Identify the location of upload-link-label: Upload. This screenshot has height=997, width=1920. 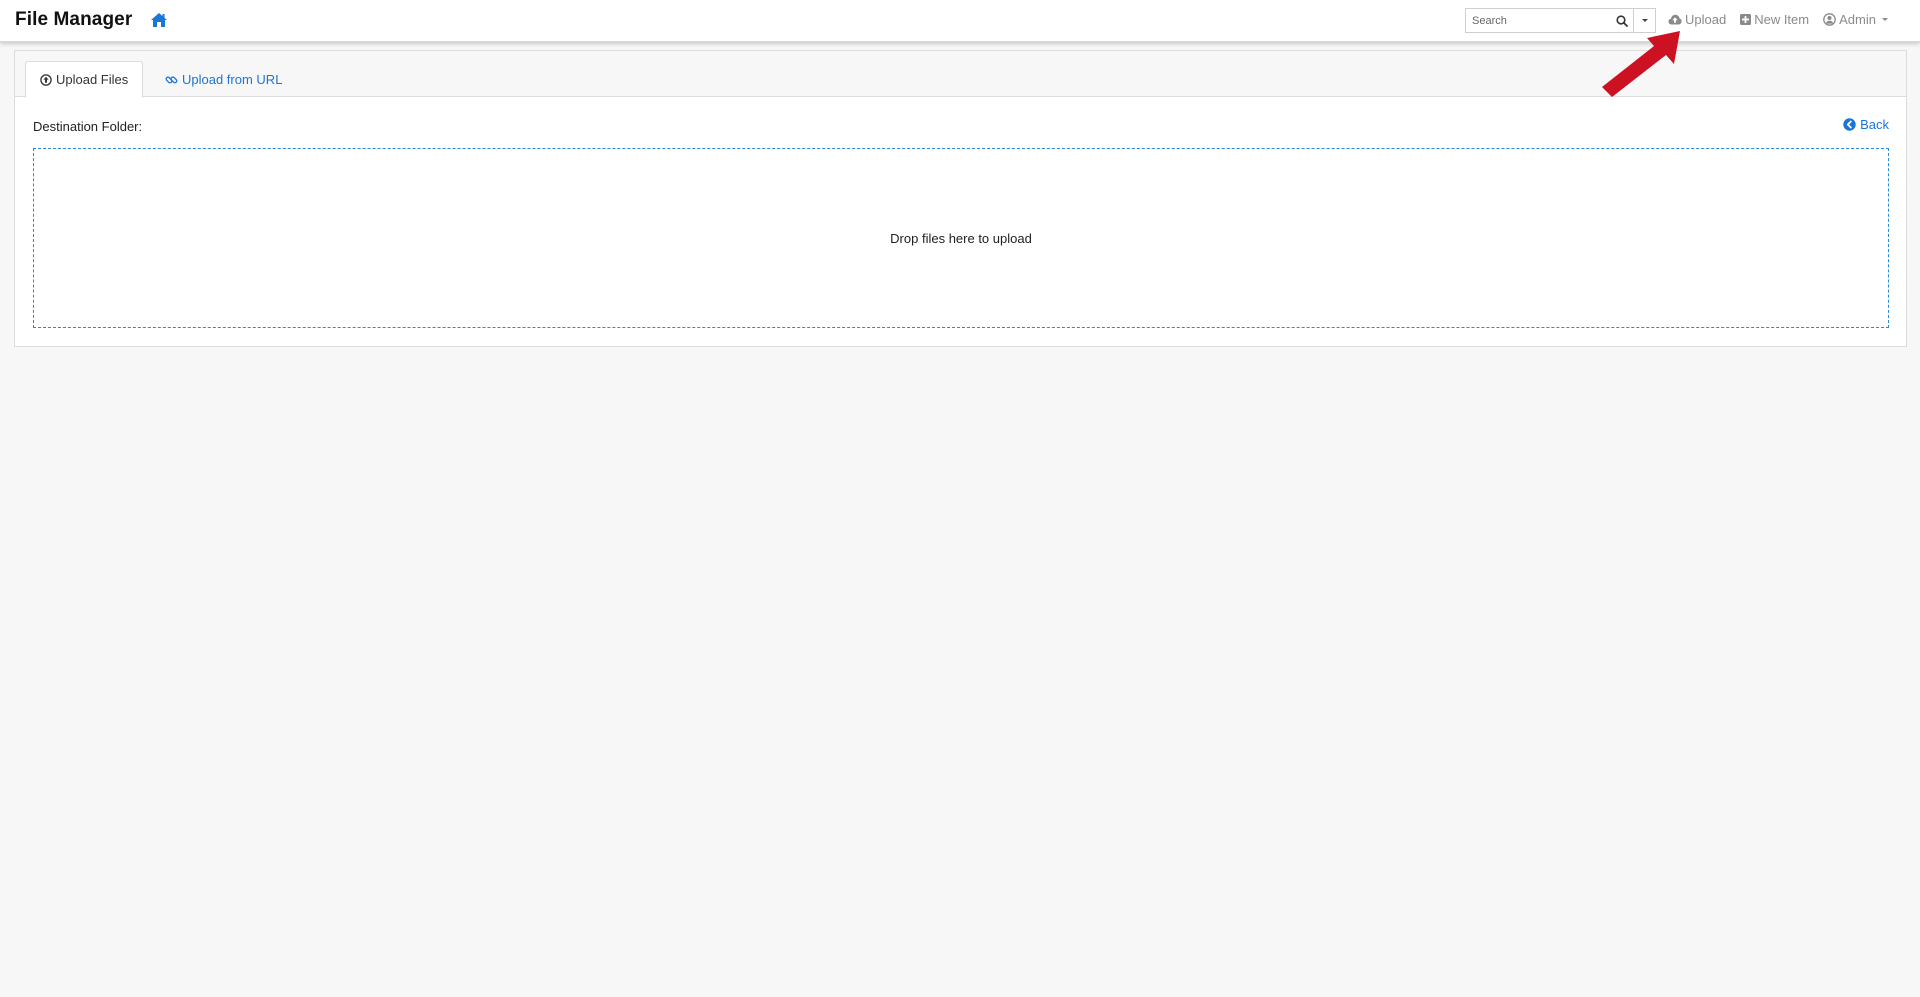
(1706, 19).